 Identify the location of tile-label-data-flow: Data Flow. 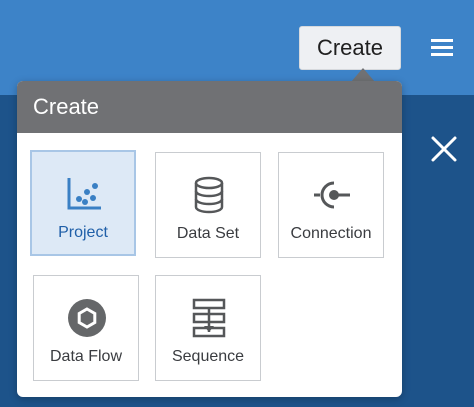
(86, 356).